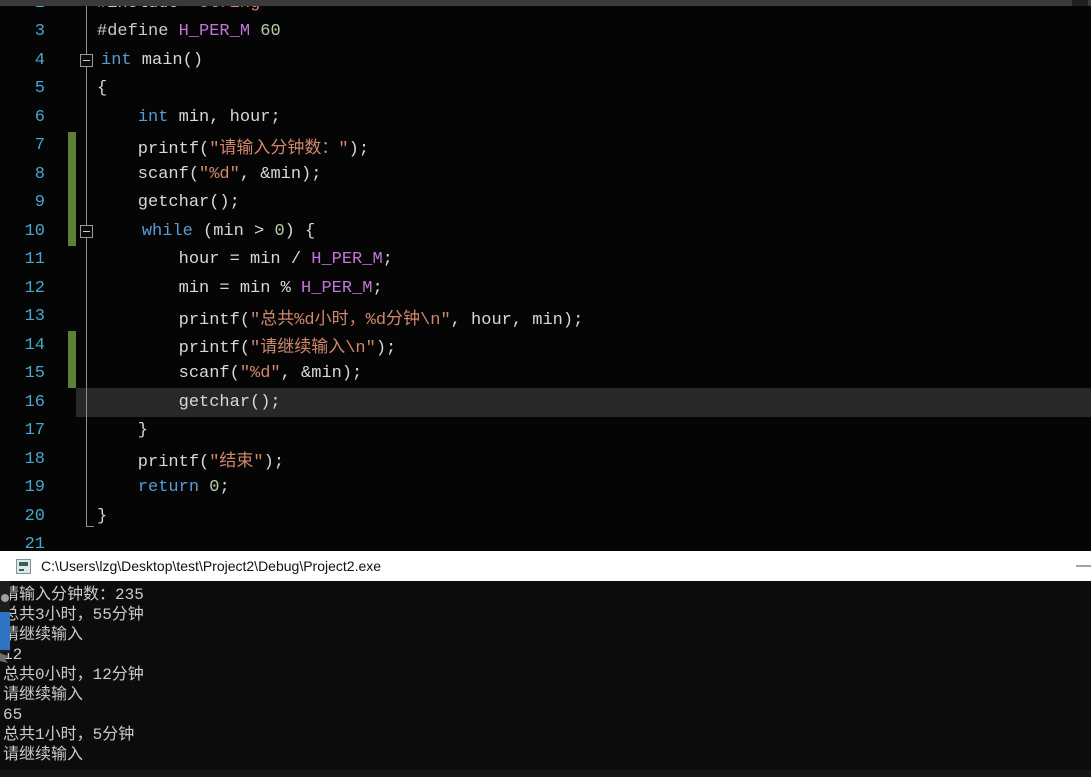 The image size is (1091, 777). What do you see at coordinates (34, 288) in the screenshot?
I see `line-number: 12` at bounding box center [34, 288].